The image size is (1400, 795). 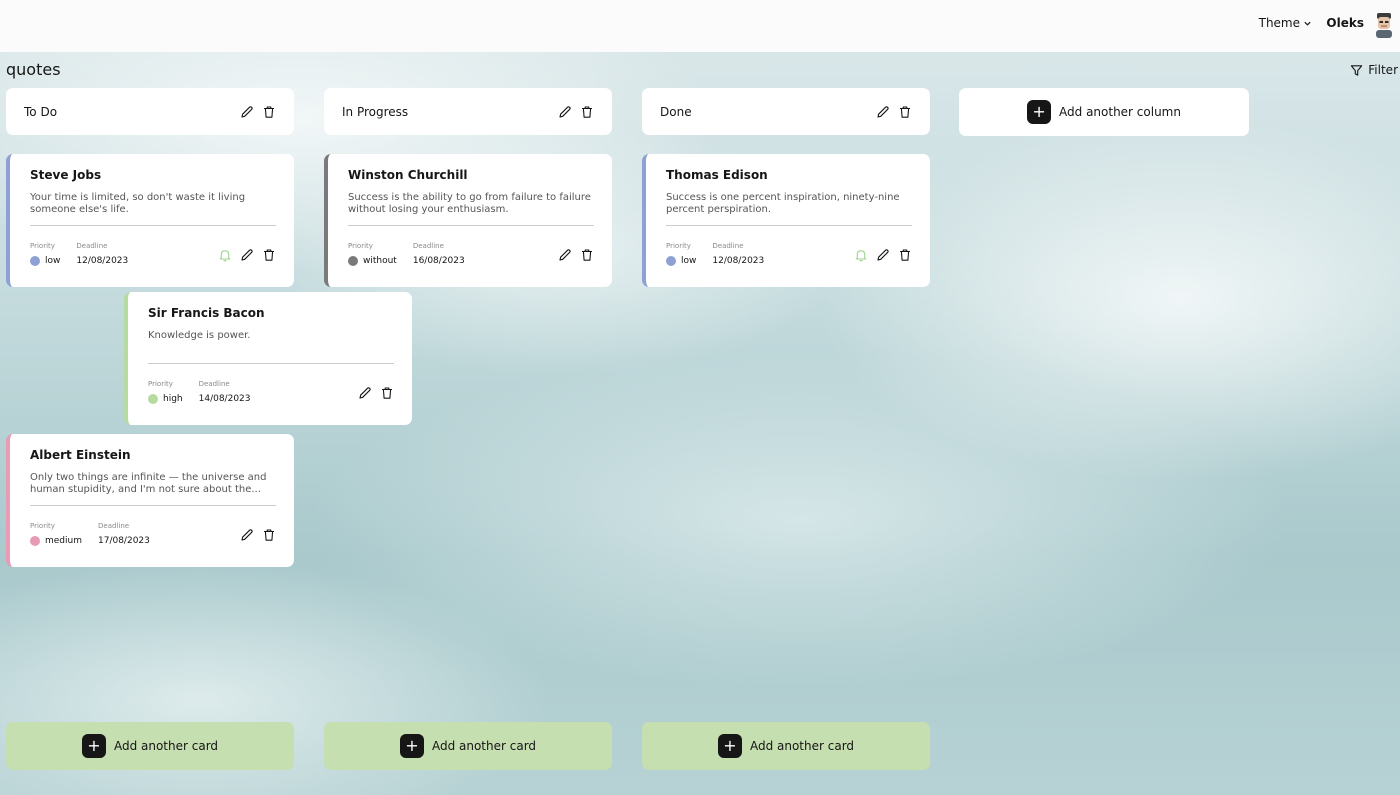 What do you see at coordinates (63, 541) in the screenshot?
I see `priority-value: medium` at bounding box center [63, 541].